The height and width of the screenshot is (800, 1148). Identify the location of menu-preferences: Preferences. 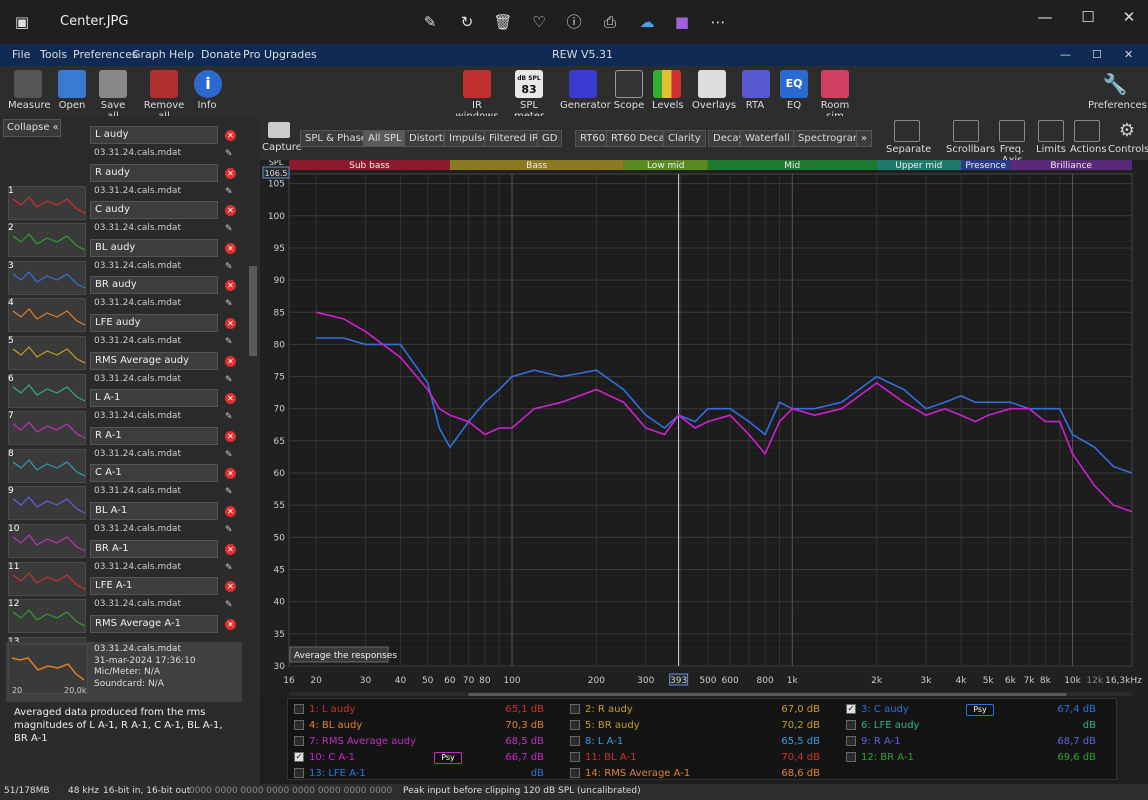
(105, 54).